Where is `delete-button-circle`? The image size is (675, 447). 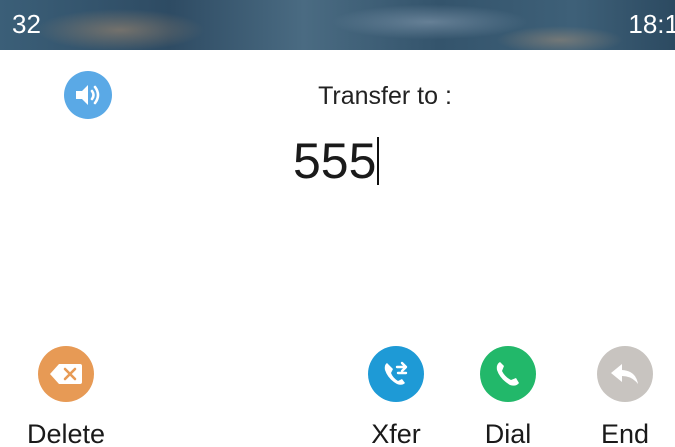
delete-button-circle is located at coordinates (66, 374).